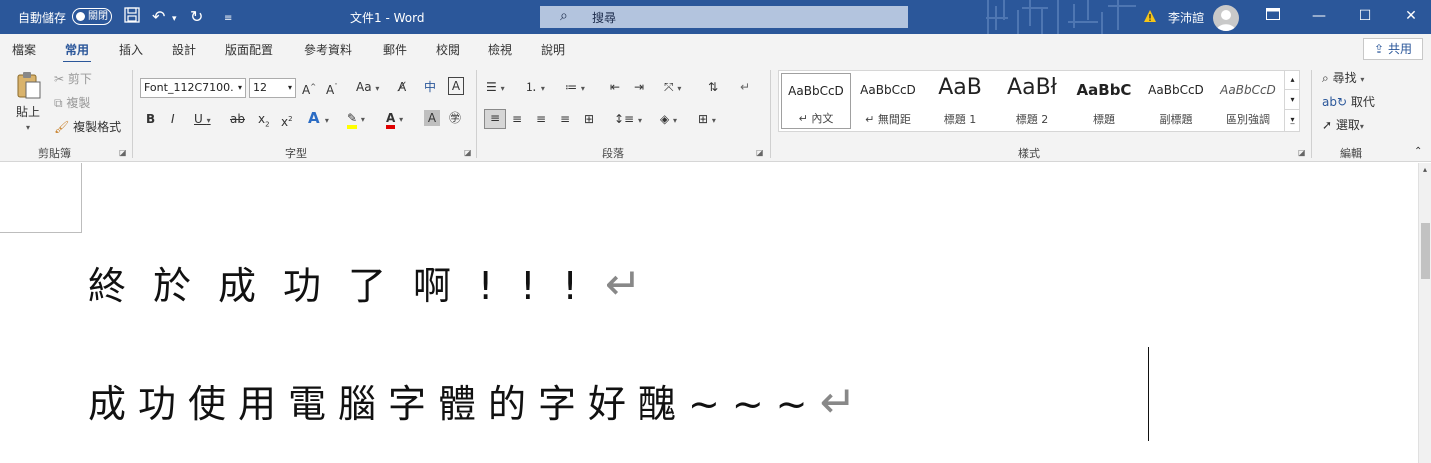 This screenshot has height=463, width=1431. I want to click on paste-button: 貼上 ▾, so click(28, 103).